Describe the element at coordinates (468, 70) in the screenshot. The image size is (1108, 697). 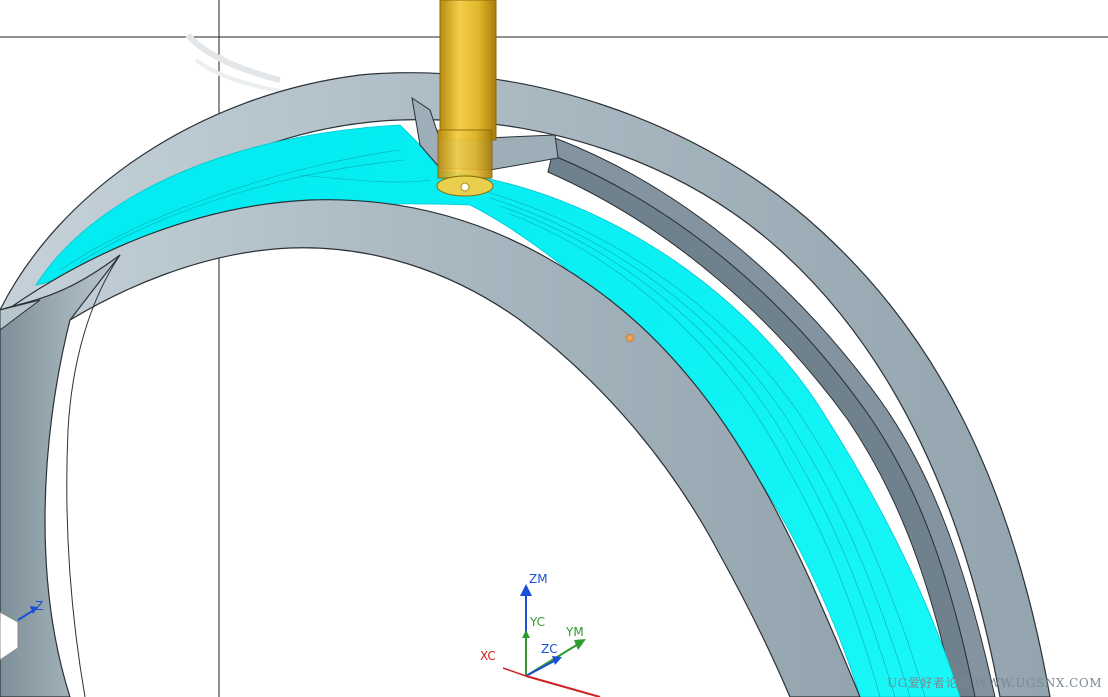
I see `tool-shank` at that location.